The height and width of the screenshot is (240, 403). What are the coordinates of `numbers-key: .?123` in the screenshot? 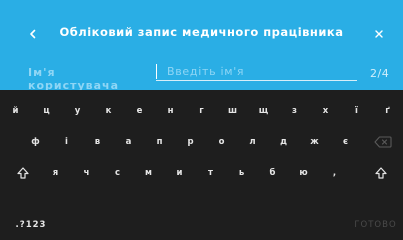 It's located at (31, 225).